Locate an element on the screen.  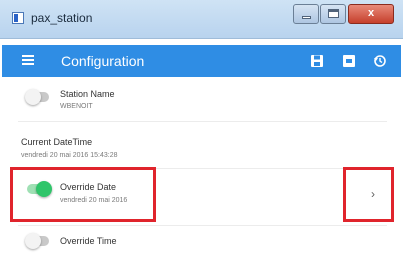
history-icon is located at coordinates (380, 61).